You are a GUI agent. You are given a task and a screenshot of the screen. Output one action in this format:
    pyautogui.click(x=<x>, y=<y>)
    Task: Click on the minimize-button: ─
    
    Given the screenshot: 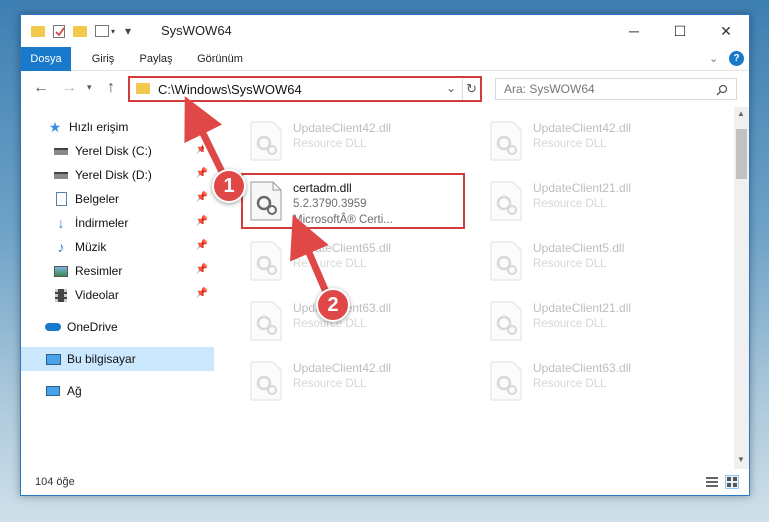 What is the action you would take?
    pyautogui.click(x=634, y=31)
    